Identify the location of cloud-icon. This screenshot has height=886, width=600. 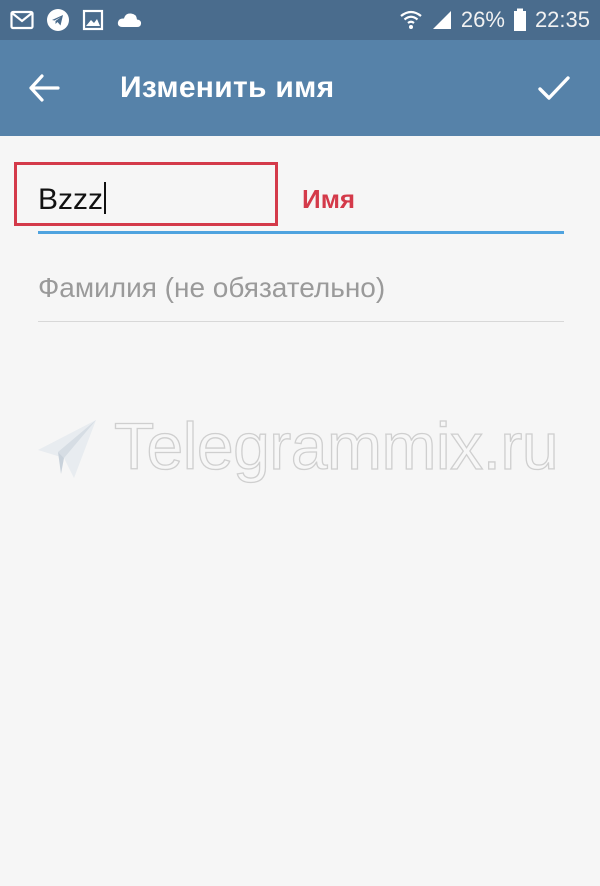
(129, 20).